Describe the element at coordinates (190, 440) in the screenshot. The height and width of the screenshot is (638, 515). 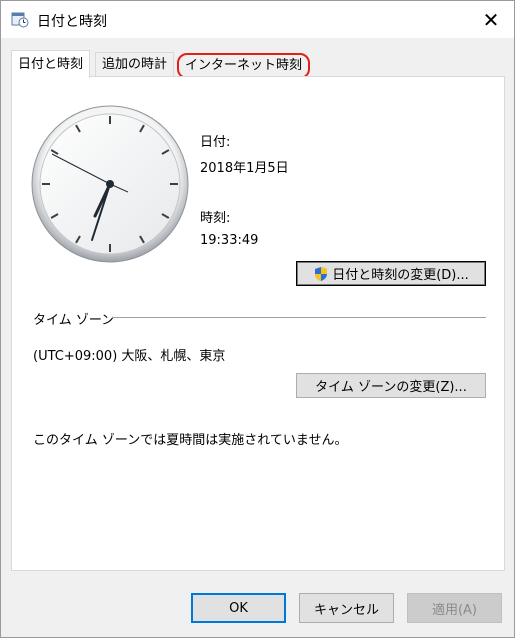
I see `dst-note: このタイム ゾーンでは夏時間は実施されていません。` at that location.